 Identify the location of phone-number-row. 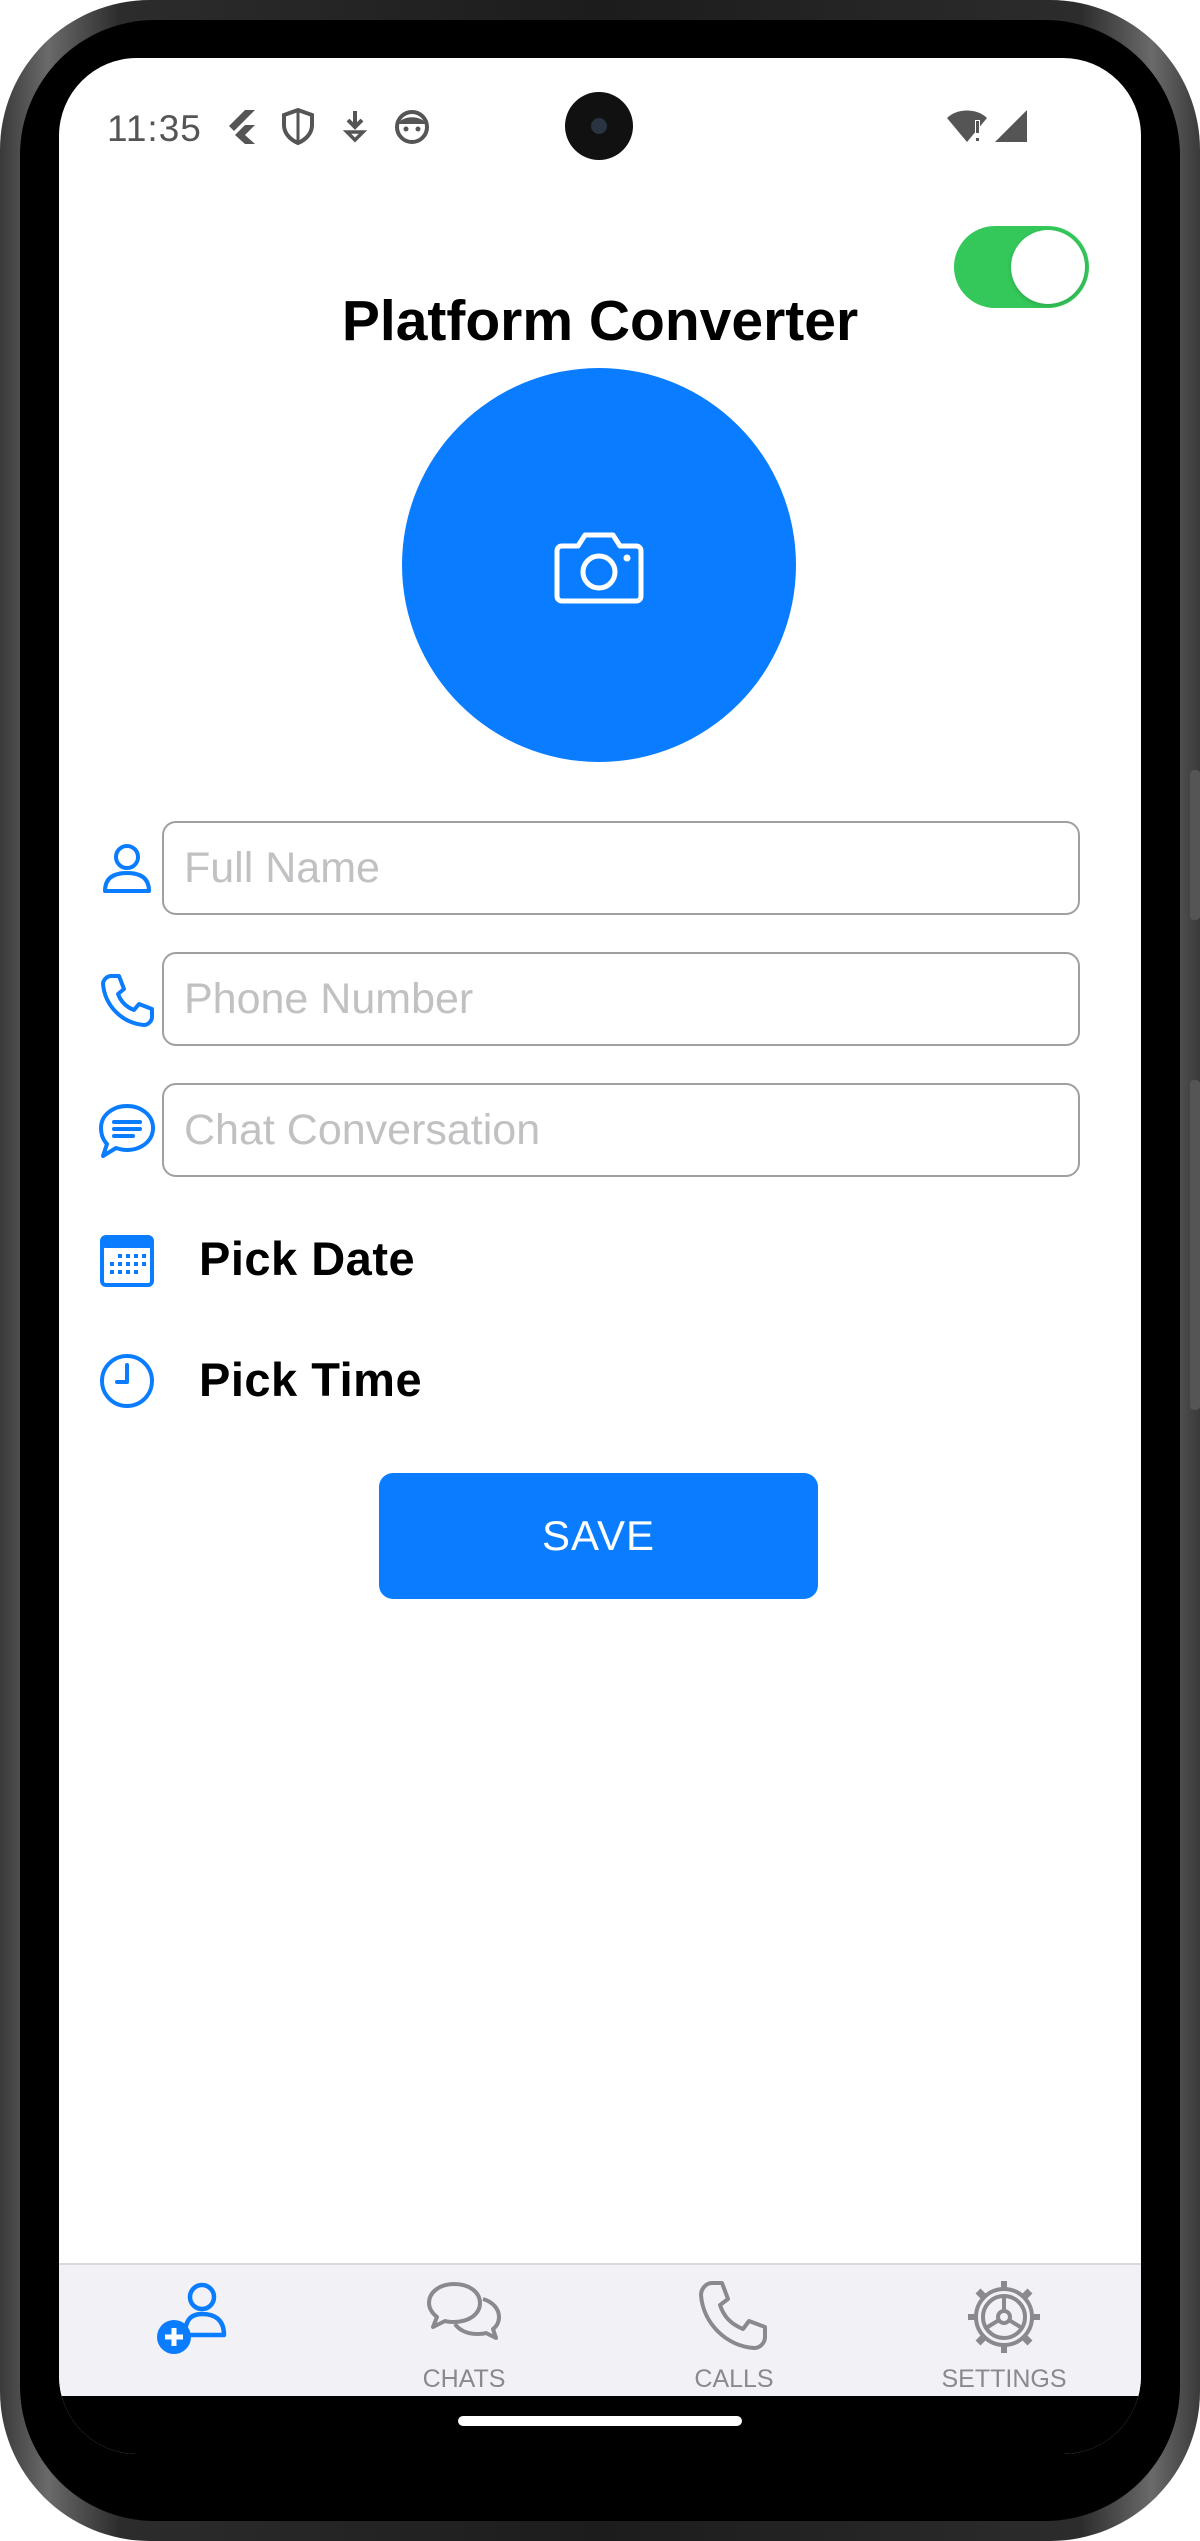
(600, 999).